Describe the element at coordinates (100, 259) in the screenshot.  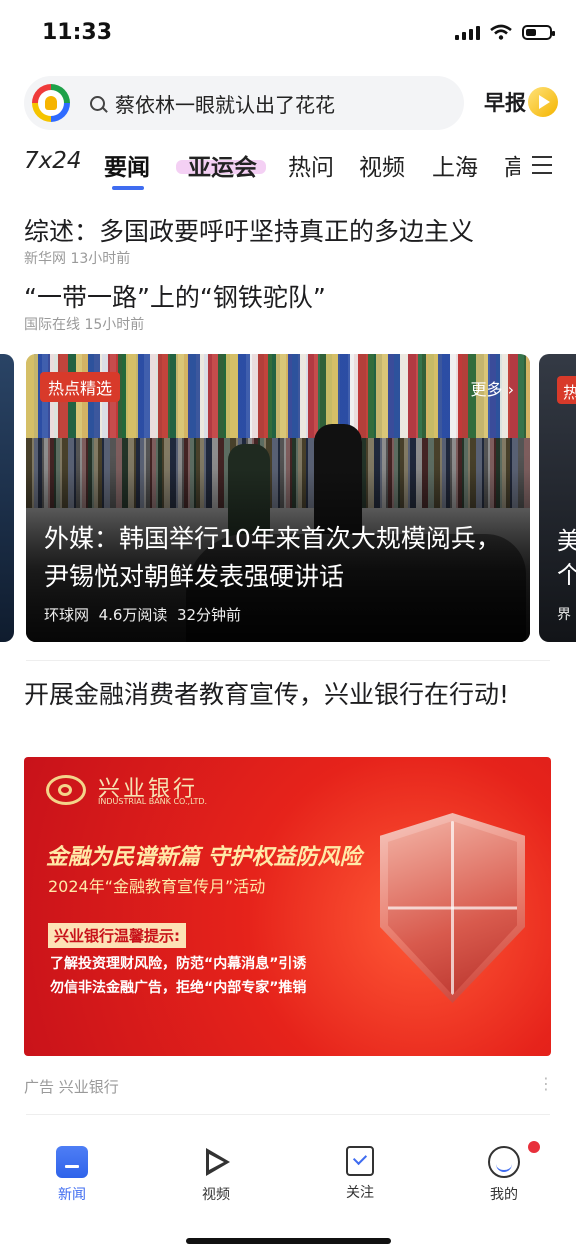
I see `headline-time: 13小时前` at that location.